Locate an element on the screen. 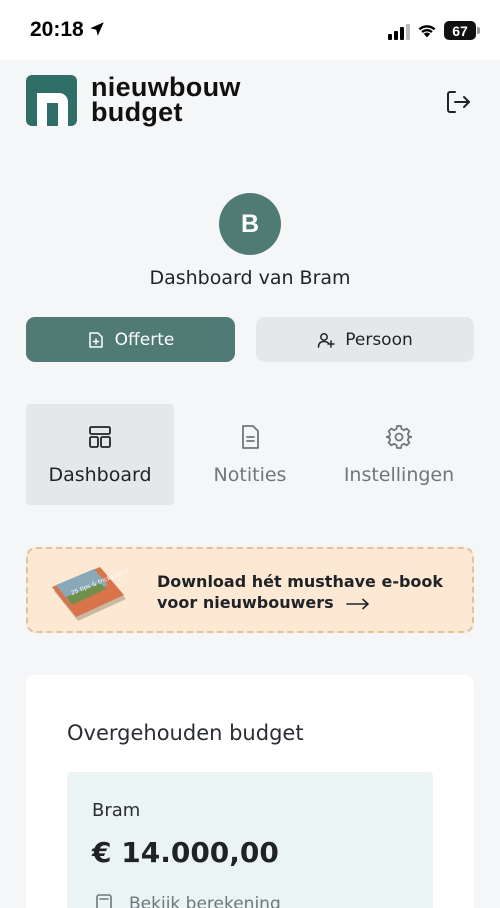 The image size is (500, 908). tab-notities: Notities is located at coordinates (250, 454).